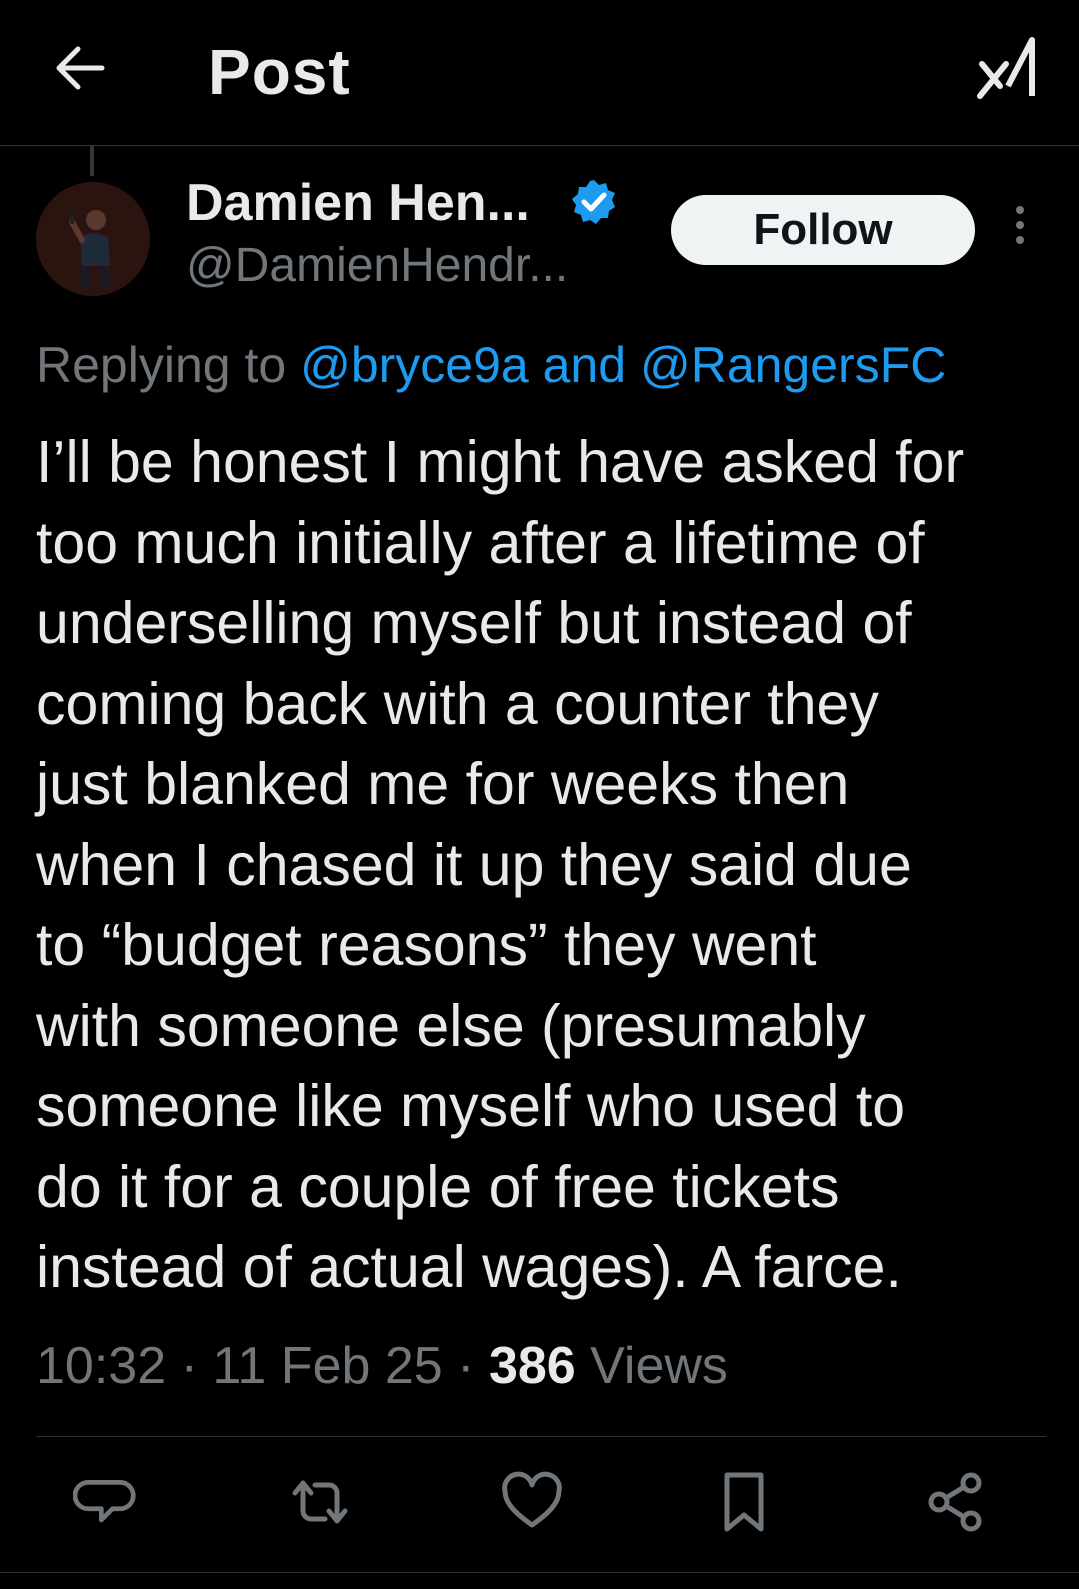 The width and height of the screenshot is (1079, 1589). What do you see at coordinates (480, 542) in the screenshot?
I see `post-text-line: too much initially after a lifetime of` at bounding box center [480, 542].